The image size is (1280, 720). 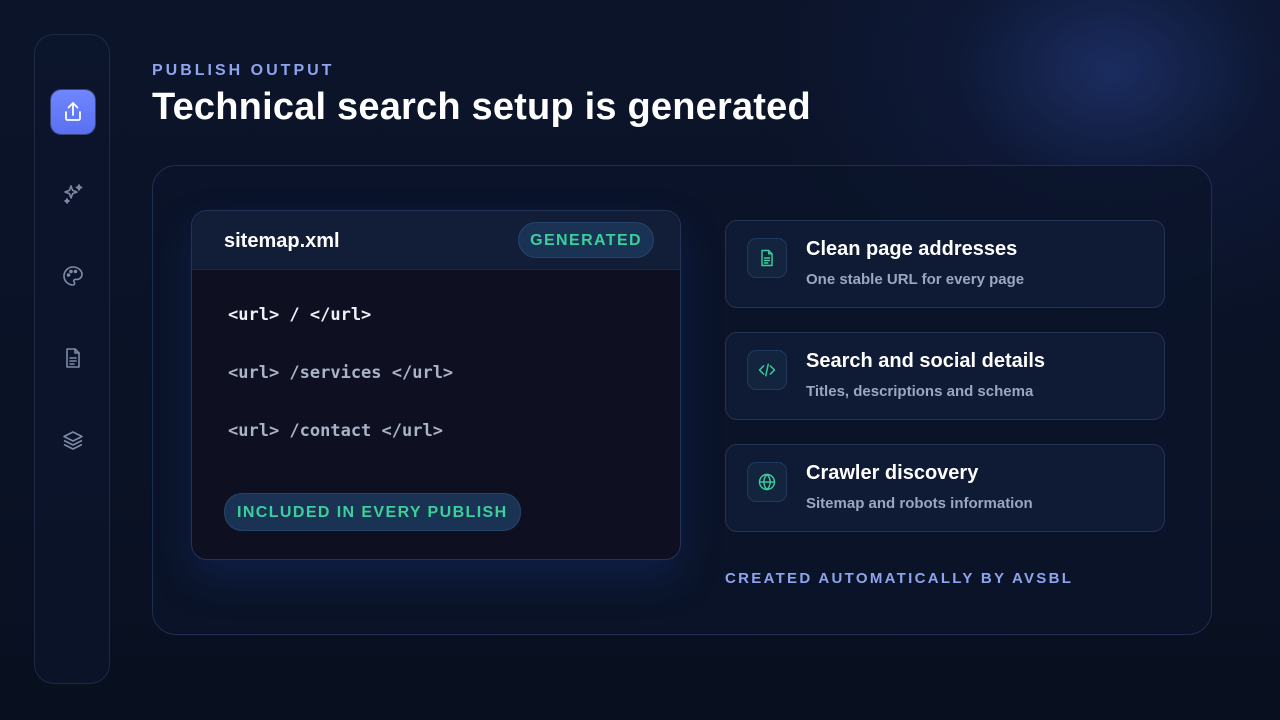 I want to click on feature-title: Clean page addresses, so click(x=912, y=249).